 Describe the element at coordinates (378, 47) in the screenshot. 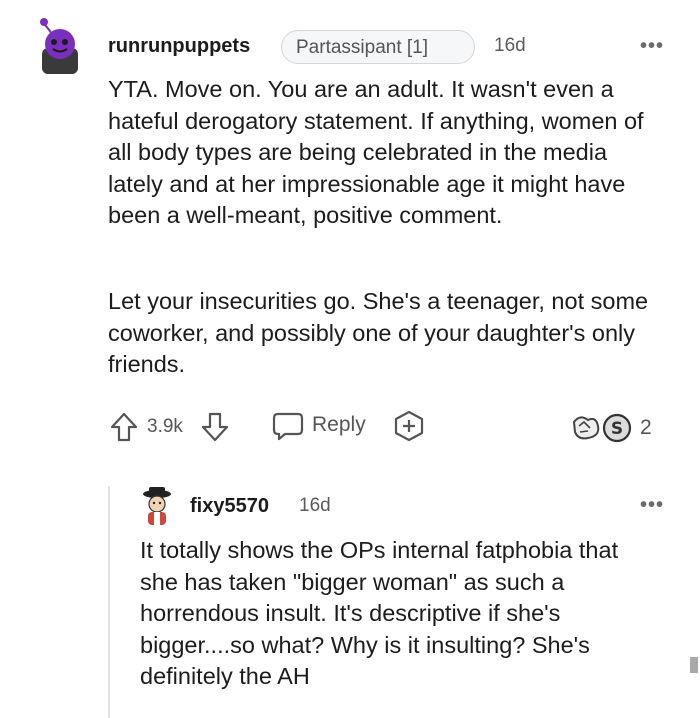

I see `user-flair: Partassipant [1]` at that location.